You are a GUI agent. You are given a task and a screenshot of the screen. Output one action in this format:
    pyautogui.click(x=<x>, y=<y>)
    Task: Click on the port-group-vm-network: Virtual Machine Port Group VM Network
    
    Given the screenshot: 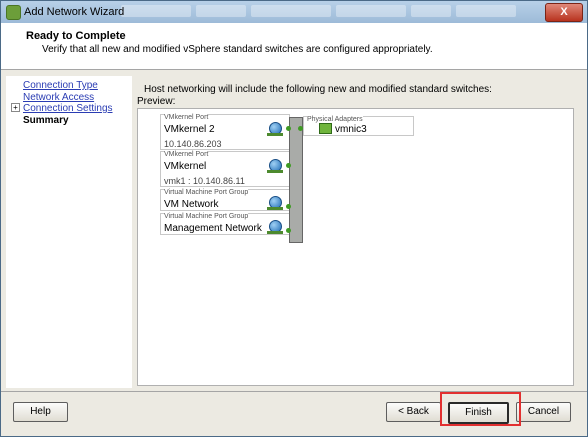 What is the action you would take?
    pyautogui.click(x=225, y=200)
    